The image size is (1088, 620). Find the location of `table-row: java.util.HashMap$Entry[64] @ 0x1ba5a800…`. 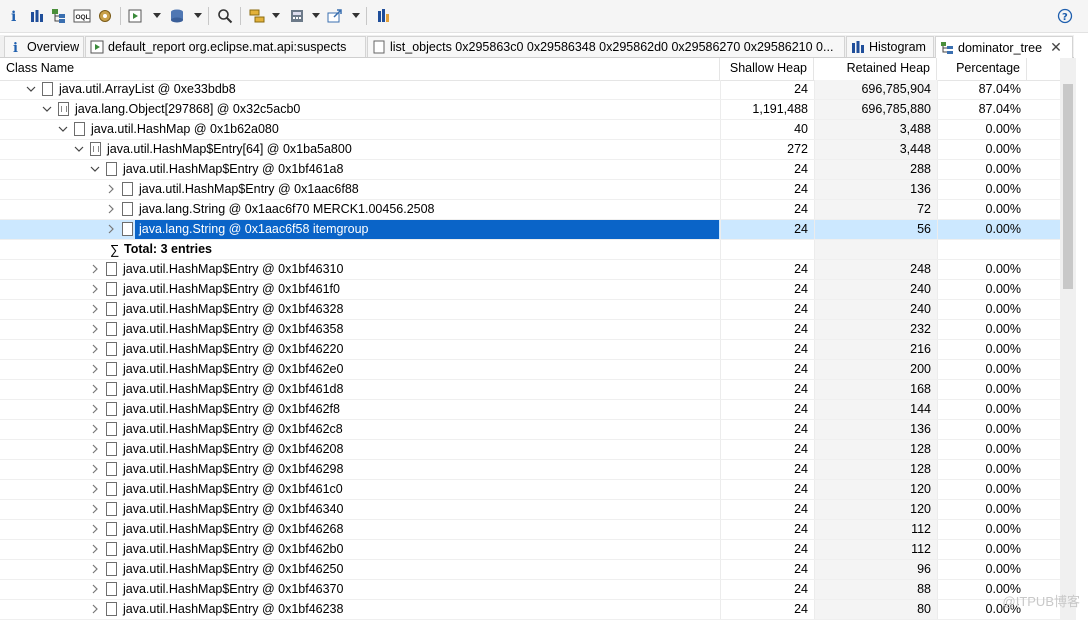

table-row: java.util.HashMap$Entry[64] @ 0x1ba5a800… is located at coordinates (530, 150).